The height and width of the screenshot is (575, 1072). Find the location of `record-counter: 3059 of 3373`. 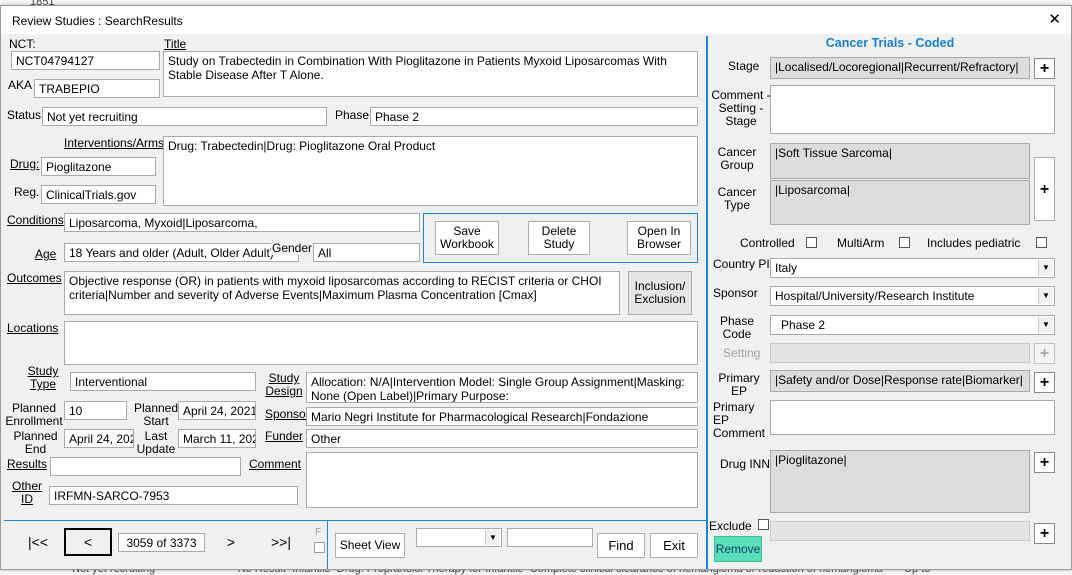

record-counter: 3059 of 3373 is located at coordinates (161, 542).